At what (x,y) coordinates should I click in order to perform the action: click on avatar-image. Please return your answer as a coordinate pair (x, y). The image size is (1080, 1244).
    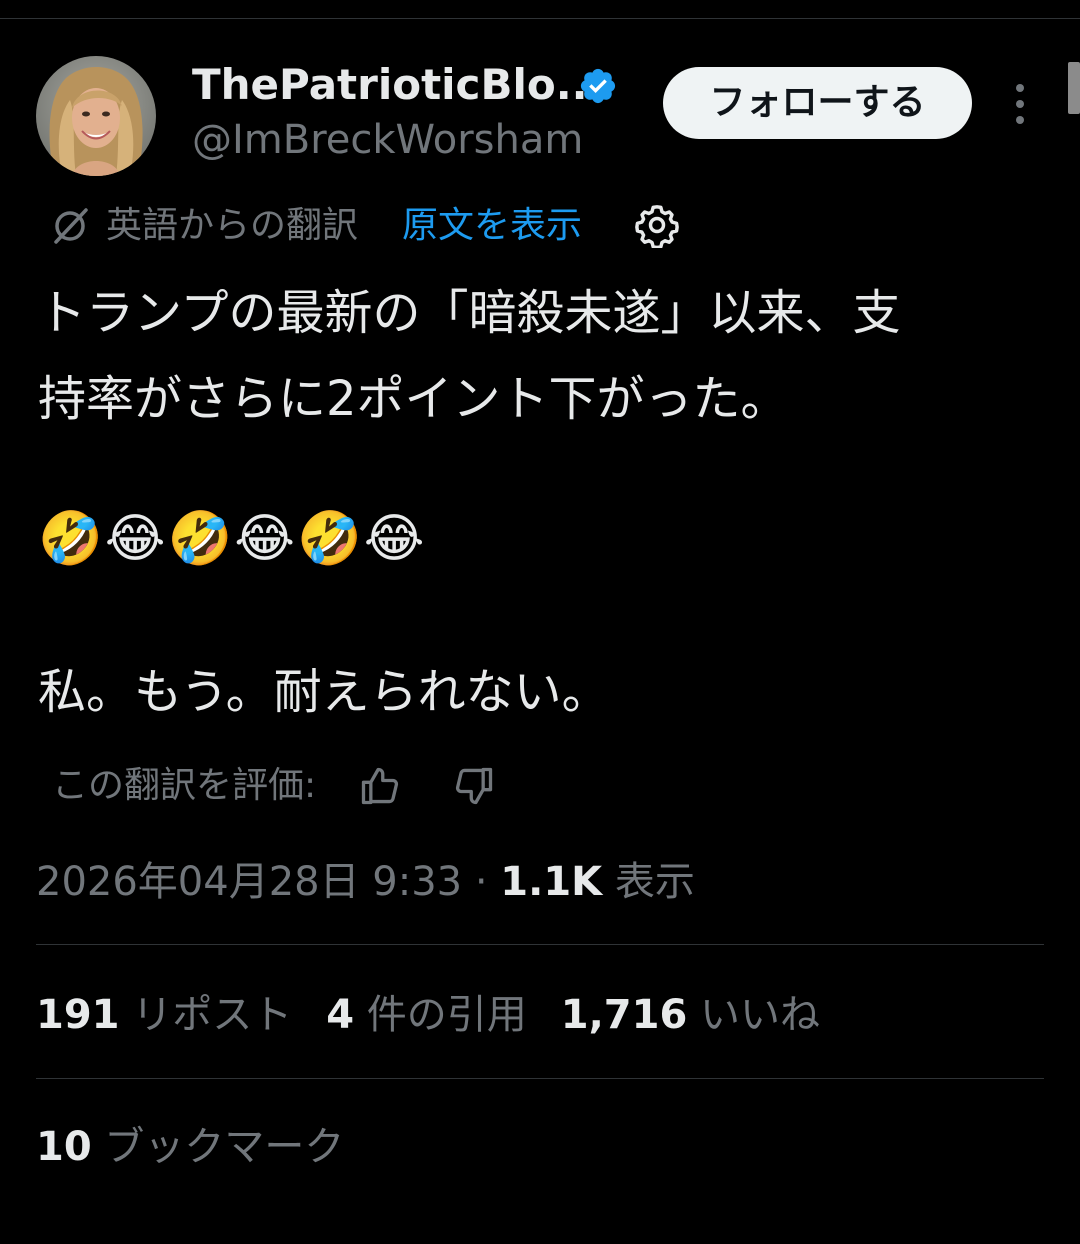
    Looking at the image, I should click on (96, 116).